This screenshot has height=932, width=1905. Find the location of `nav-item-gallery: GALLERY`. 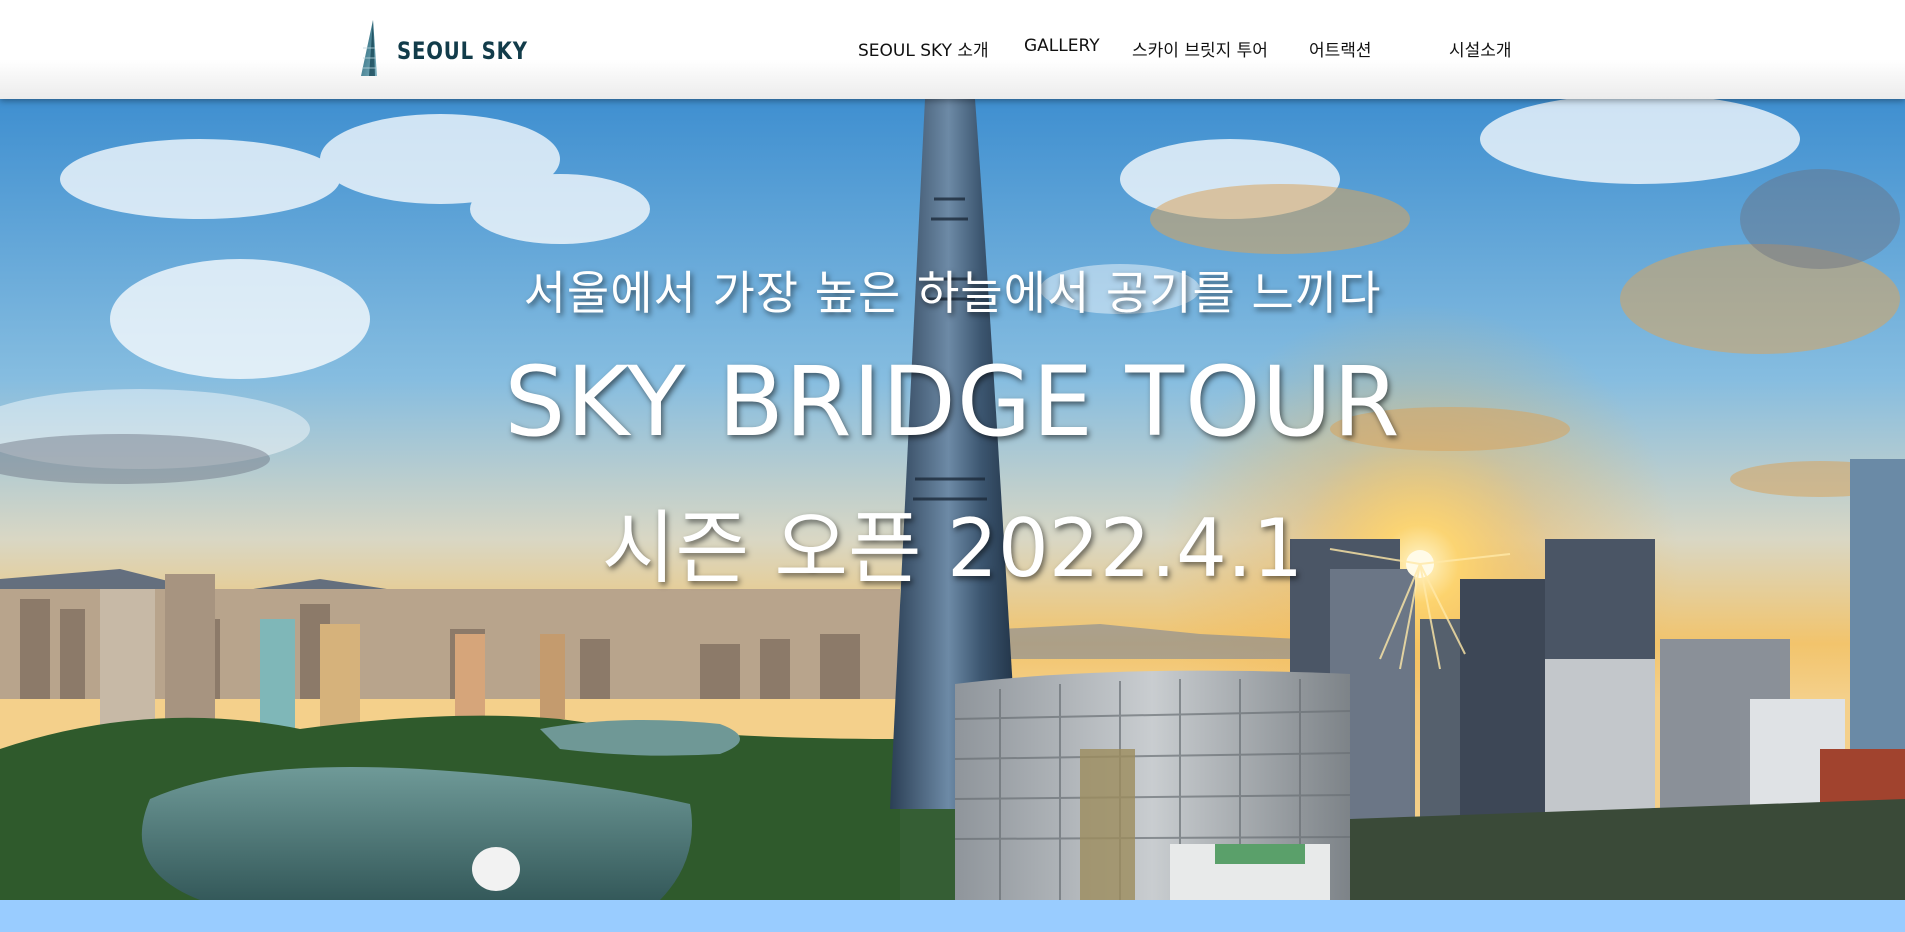

nav-item-gallery: GALLERY is located at coordinates (1062, 46).